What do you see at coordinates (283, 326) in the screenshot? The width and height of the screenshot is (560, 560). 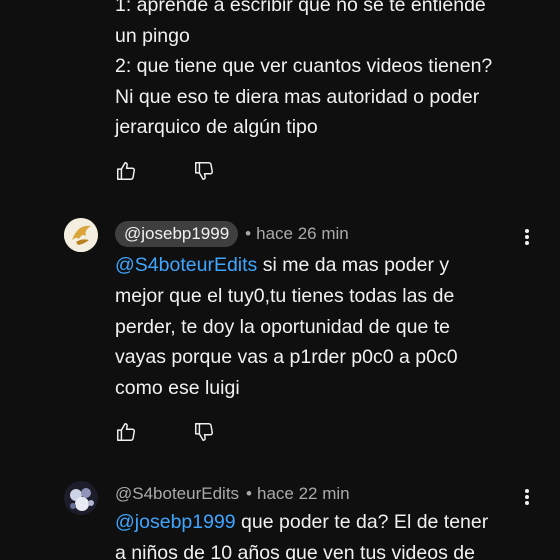 I see `comment-text-line: perder, te doy la oportunidad de que te` at bounding box center [283, 326].